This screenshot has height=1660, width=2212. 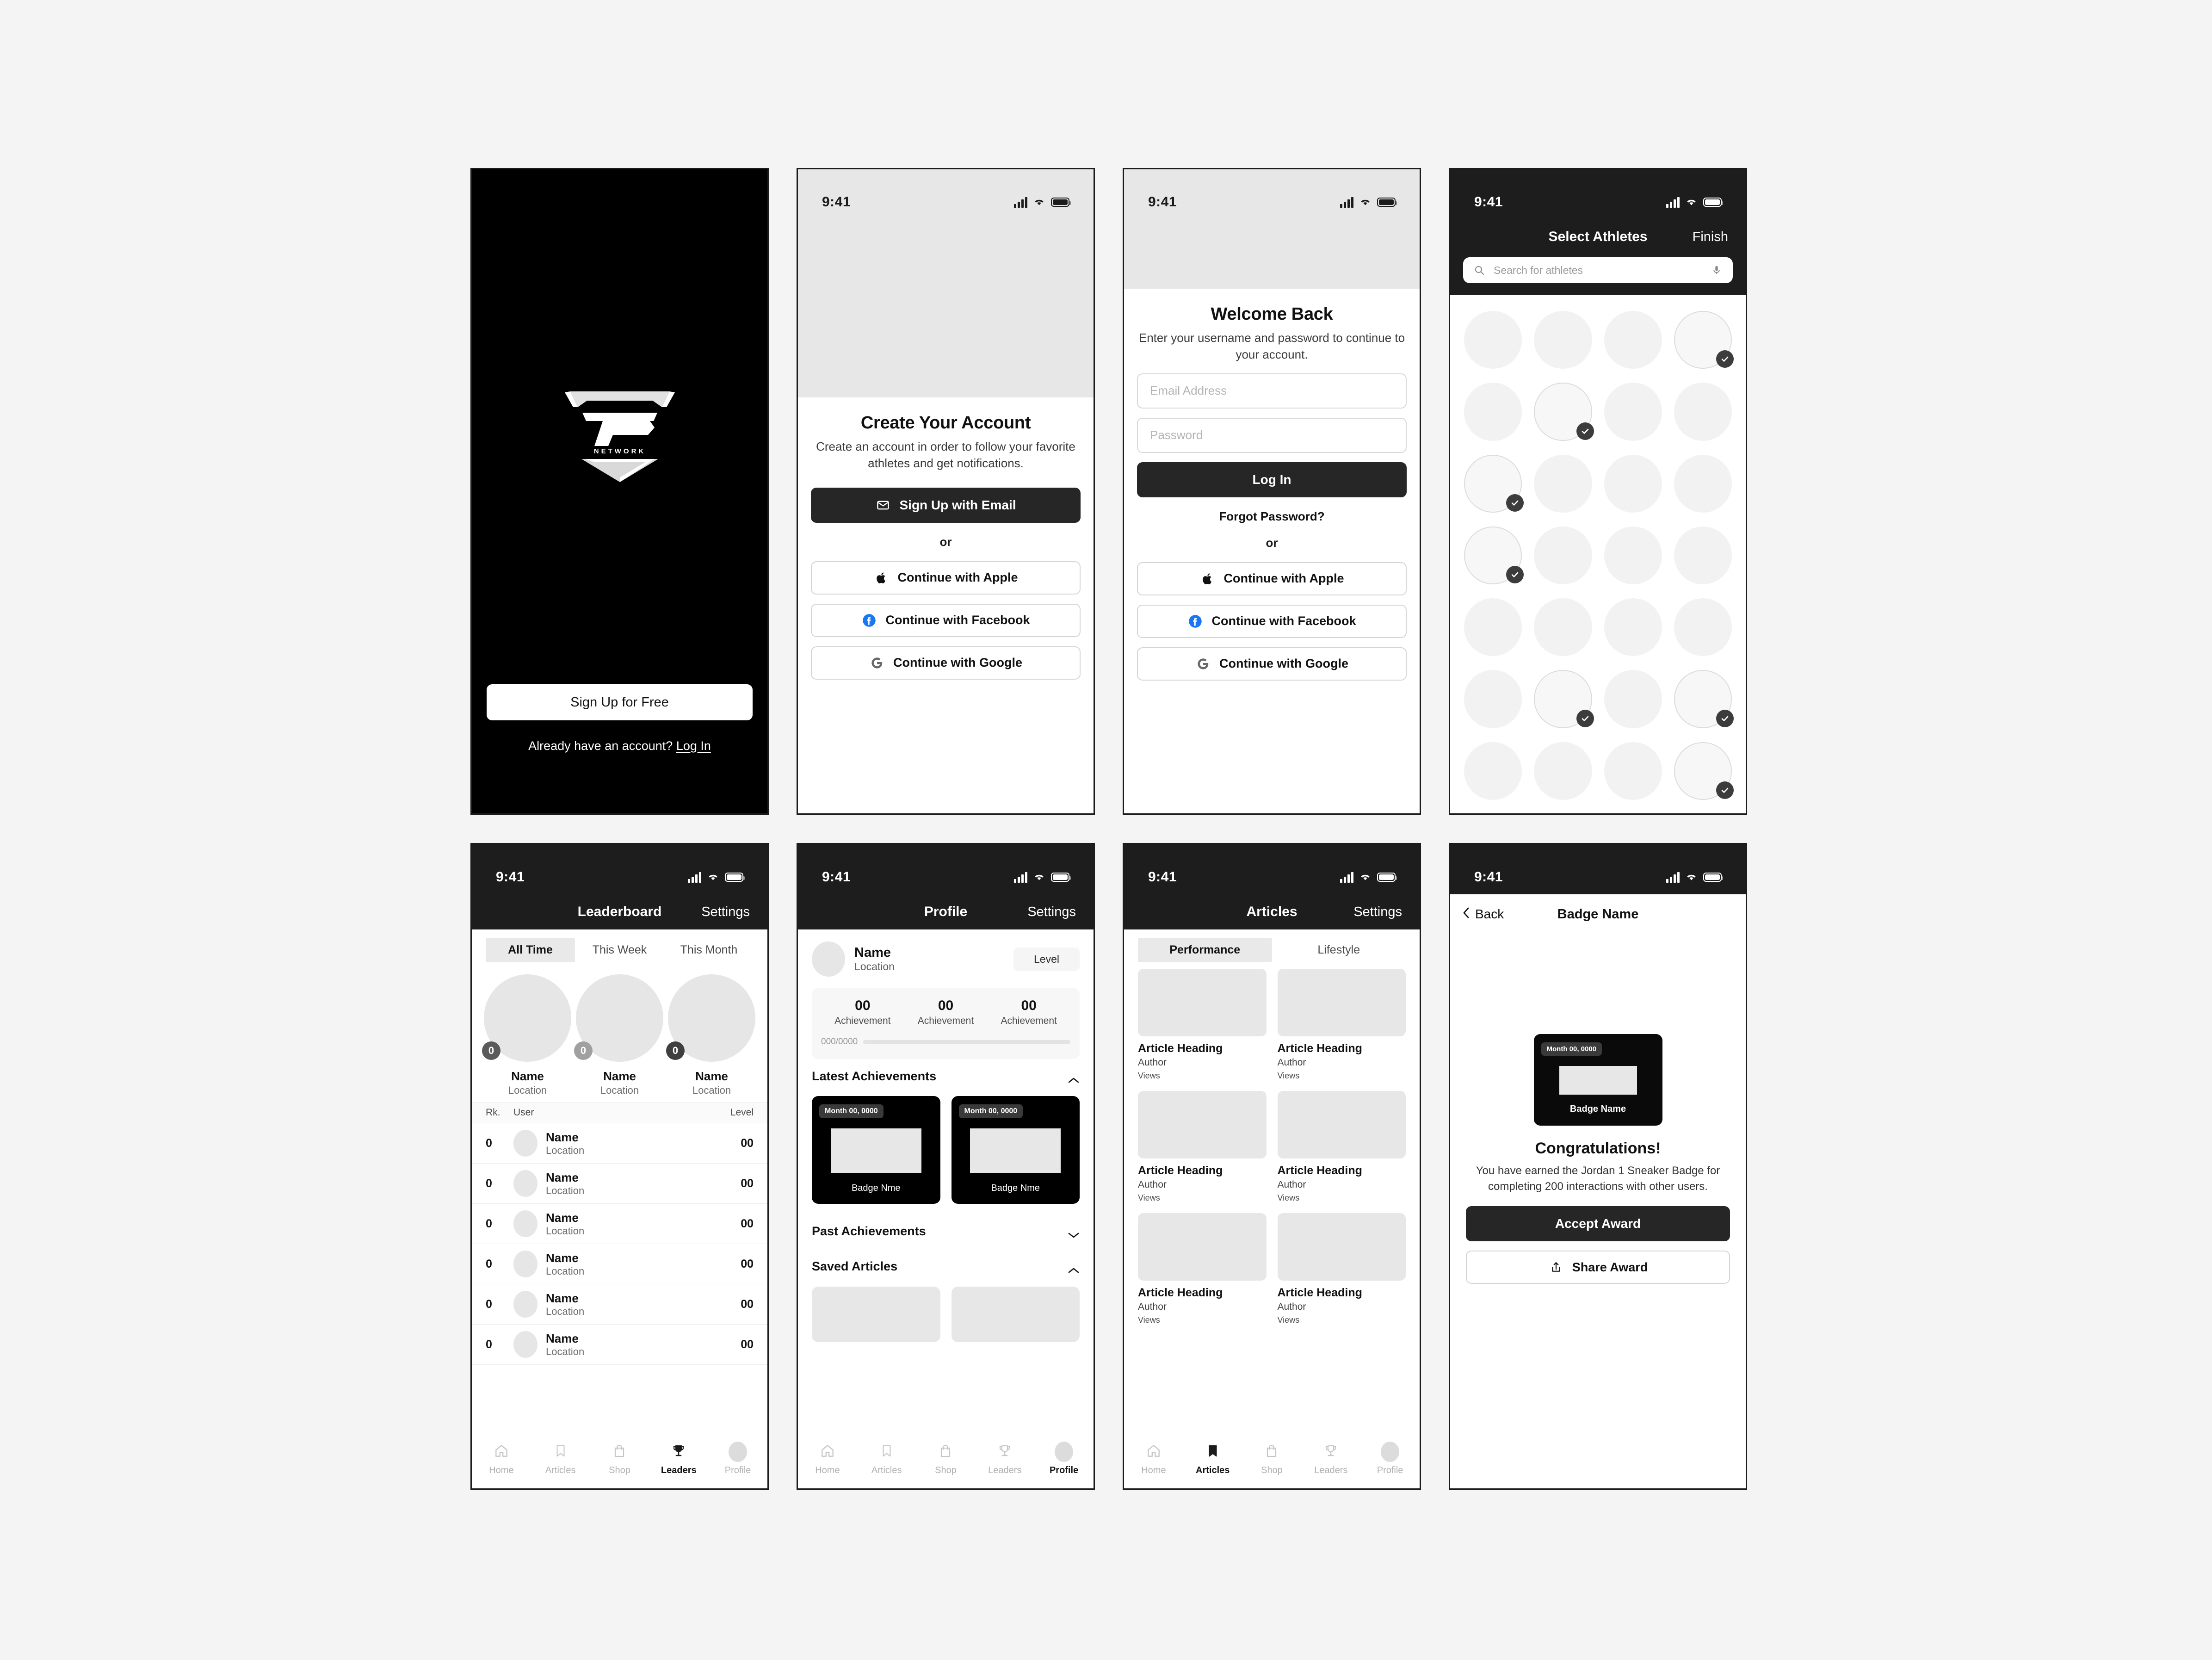 What do you see at coordinates (1716, 270) in the screenshot?
I see `microphone-icon` at bounding box center [1716, 270].